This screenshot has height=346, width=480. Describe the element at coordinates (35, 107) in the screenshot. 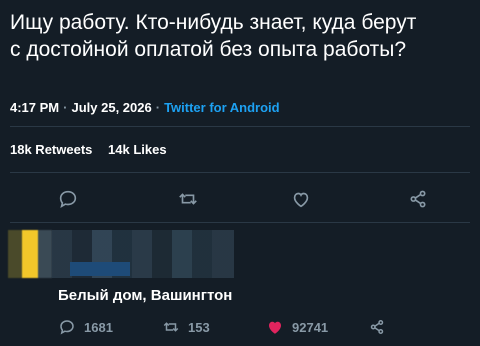

I see `tweet-time: 4:17 PM` at that location.